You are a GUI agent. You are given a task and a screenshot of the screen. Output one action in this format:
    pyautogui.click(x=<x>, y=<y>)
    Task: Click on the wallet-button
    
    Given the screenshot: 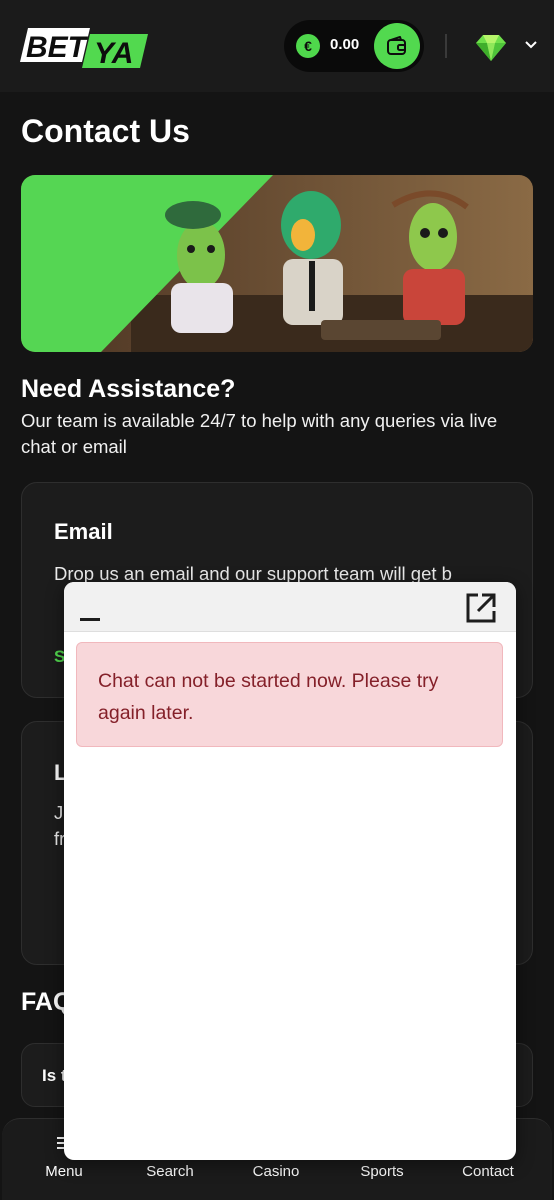 What is the action you would take?
    pyautogui.click(x=397, y=46)
    